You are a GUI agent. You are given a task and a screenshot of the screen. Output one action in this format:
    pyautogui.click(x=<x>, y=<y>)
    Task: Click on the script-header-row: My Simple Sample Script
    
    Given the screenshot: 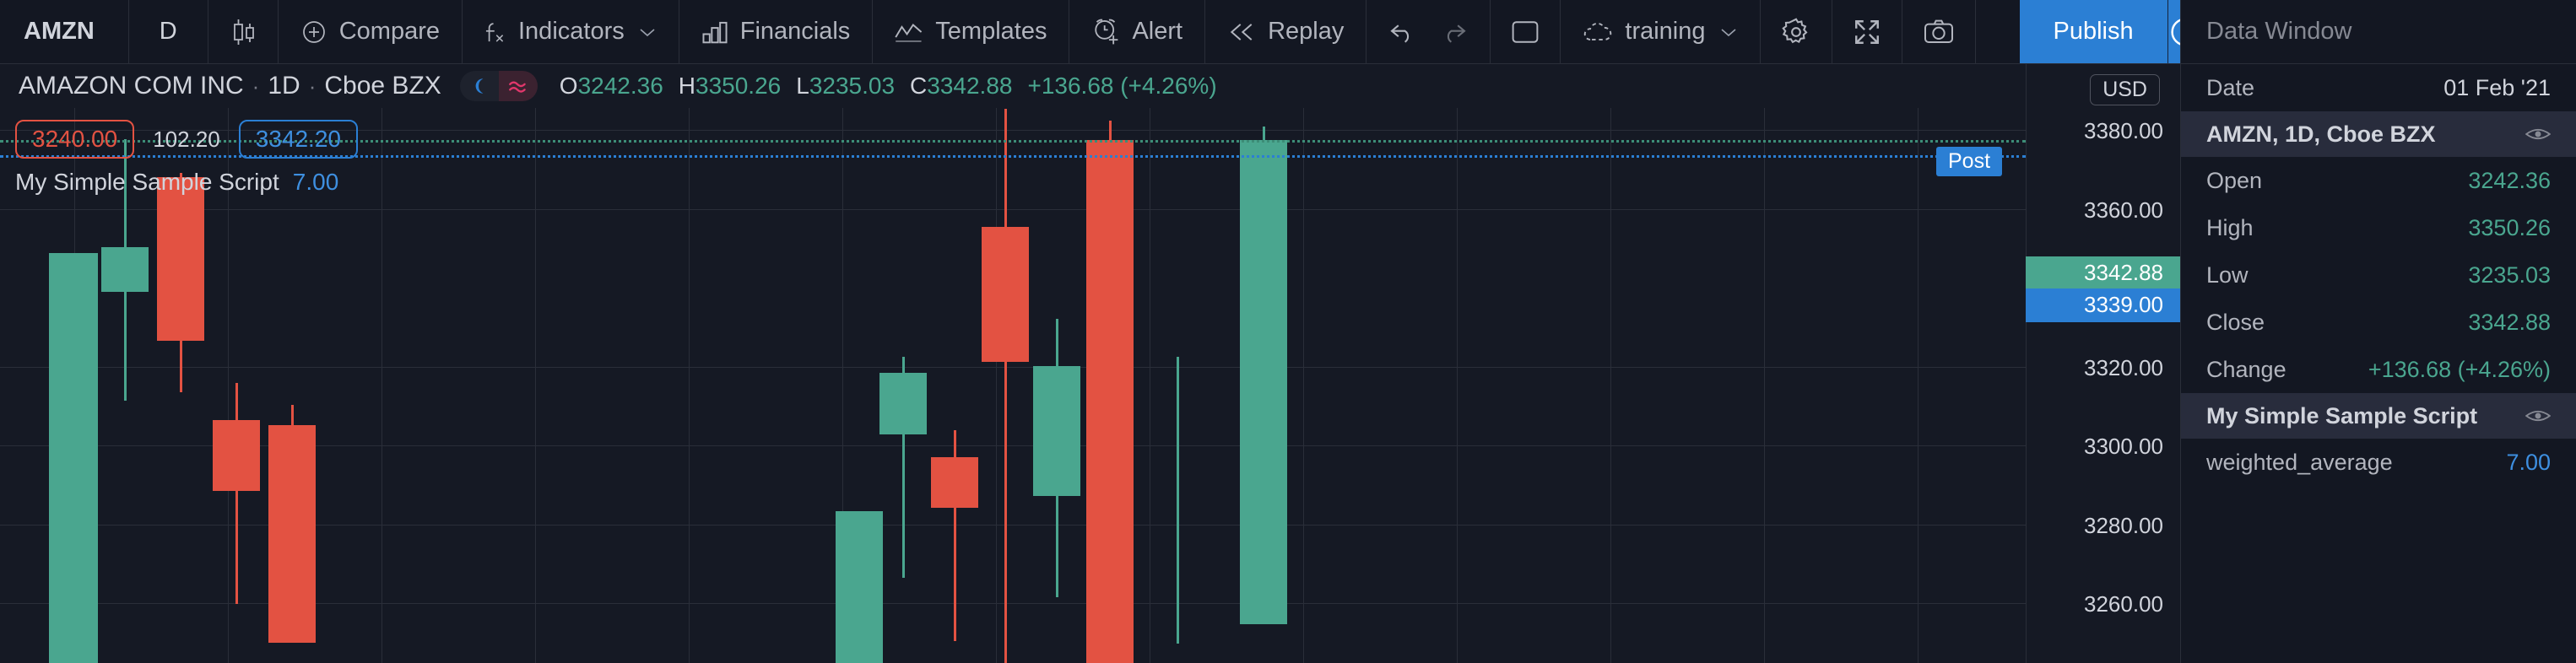 What is the action you would take?
    pyautogui.click(x=2378, y=416)
    